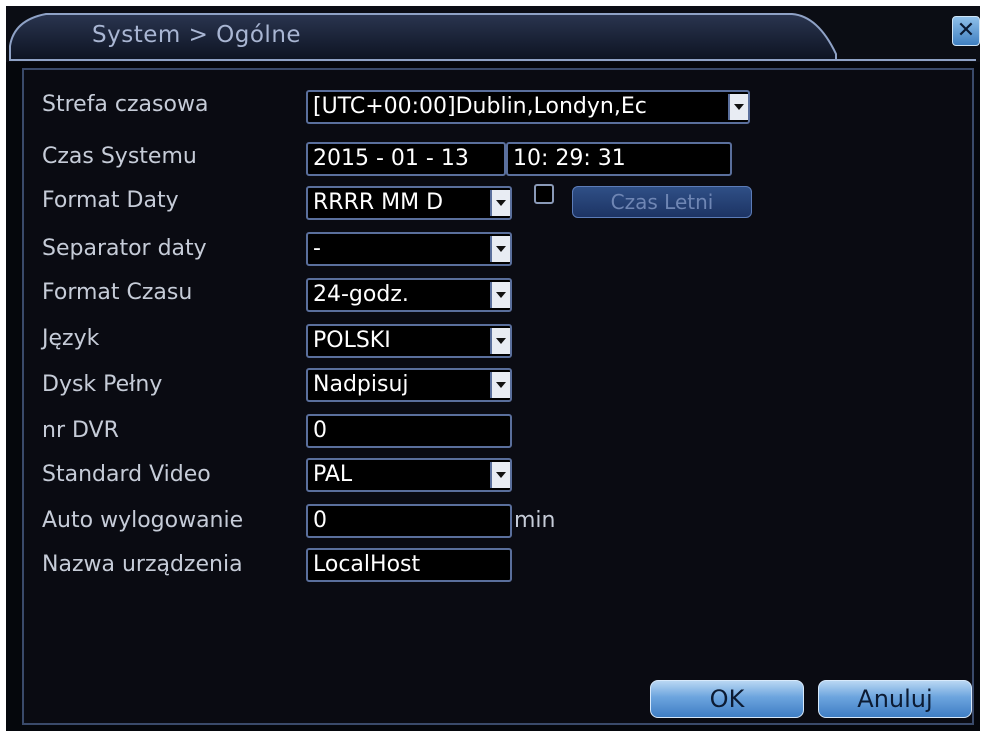  I want to click on video-standard-select: PAL, so click(409, 475).